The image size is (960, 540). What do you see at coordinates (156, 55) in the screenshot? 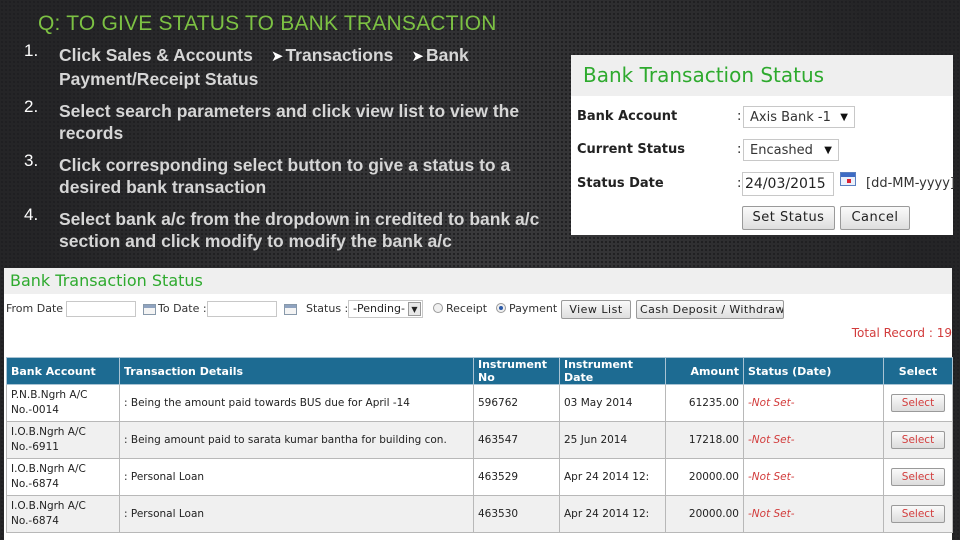
I see `step-text: Click Sales & Accounts` at bounding box center [156, 55].